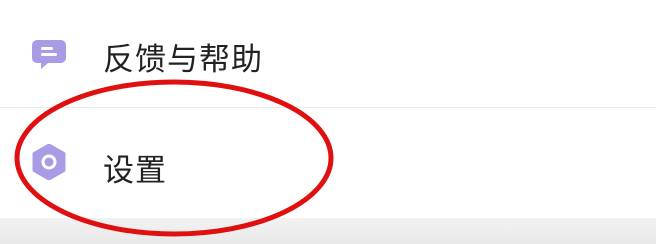 This screenshot has width=656, height=244. I want to click on menu-item-label: 反馈与帮助, so click(183, 60).